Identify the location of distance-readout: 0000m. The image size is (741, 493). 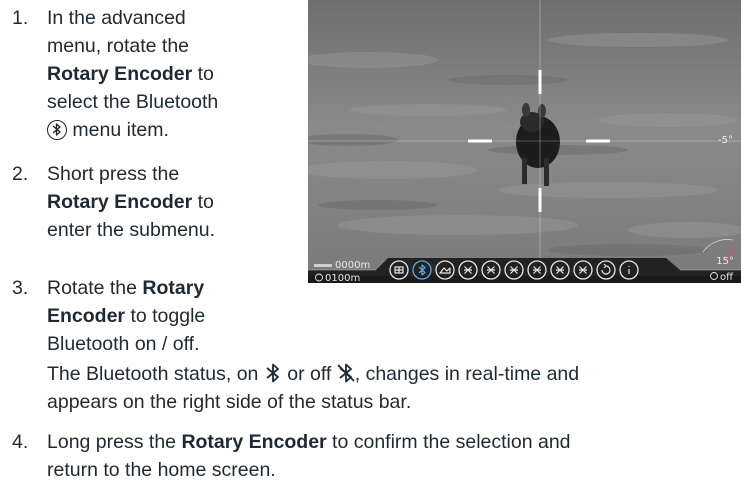
(352, 265).